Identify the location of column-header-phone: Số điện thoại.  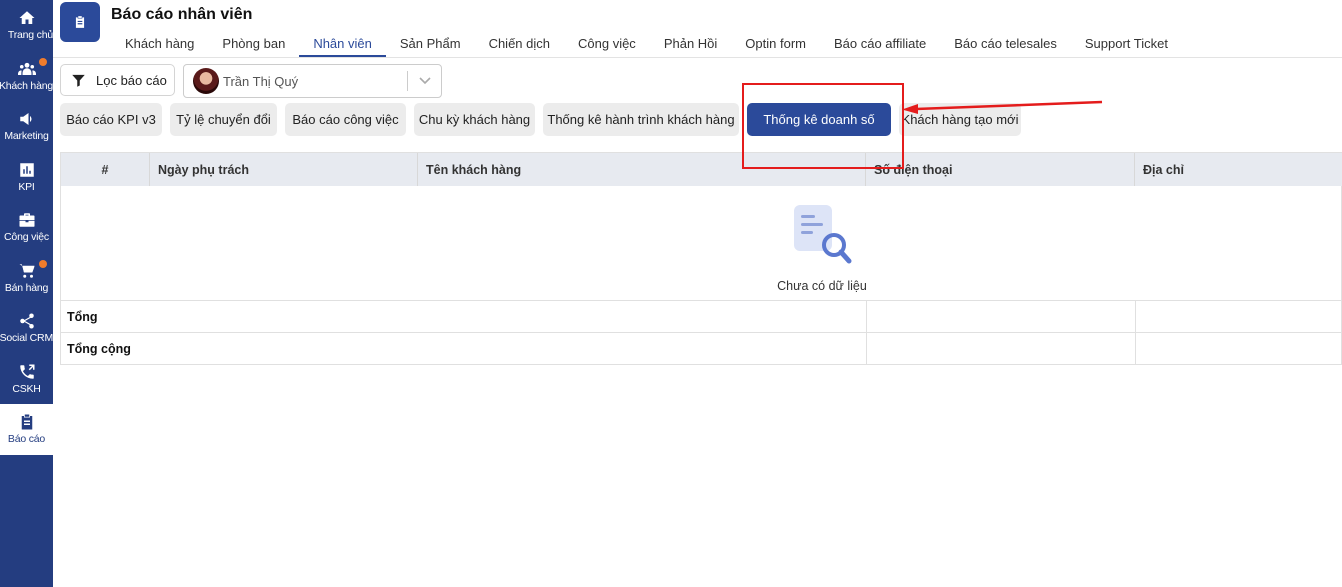
(1000, 169).